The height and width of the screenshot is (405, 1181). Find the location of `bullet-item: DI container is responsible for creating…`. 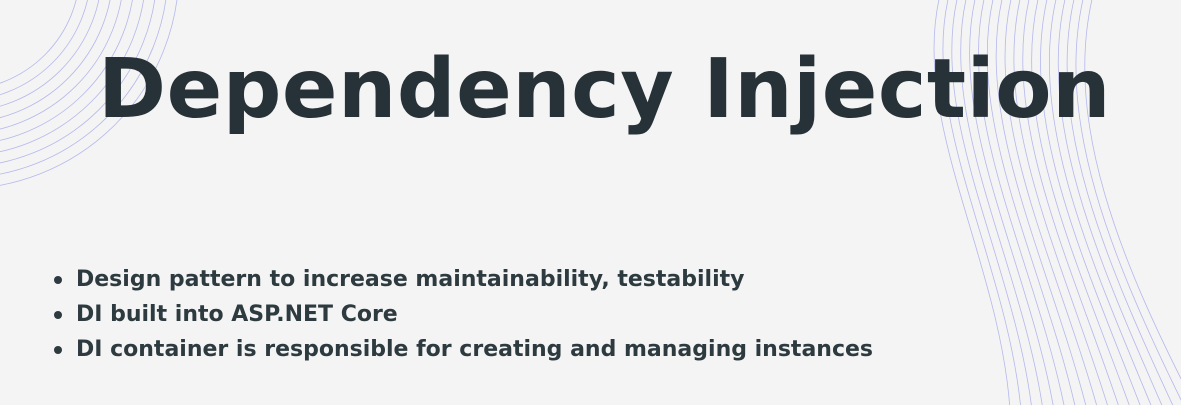

bullet-item: DI container is responsible for creating… is located at coordinates (462, 349).